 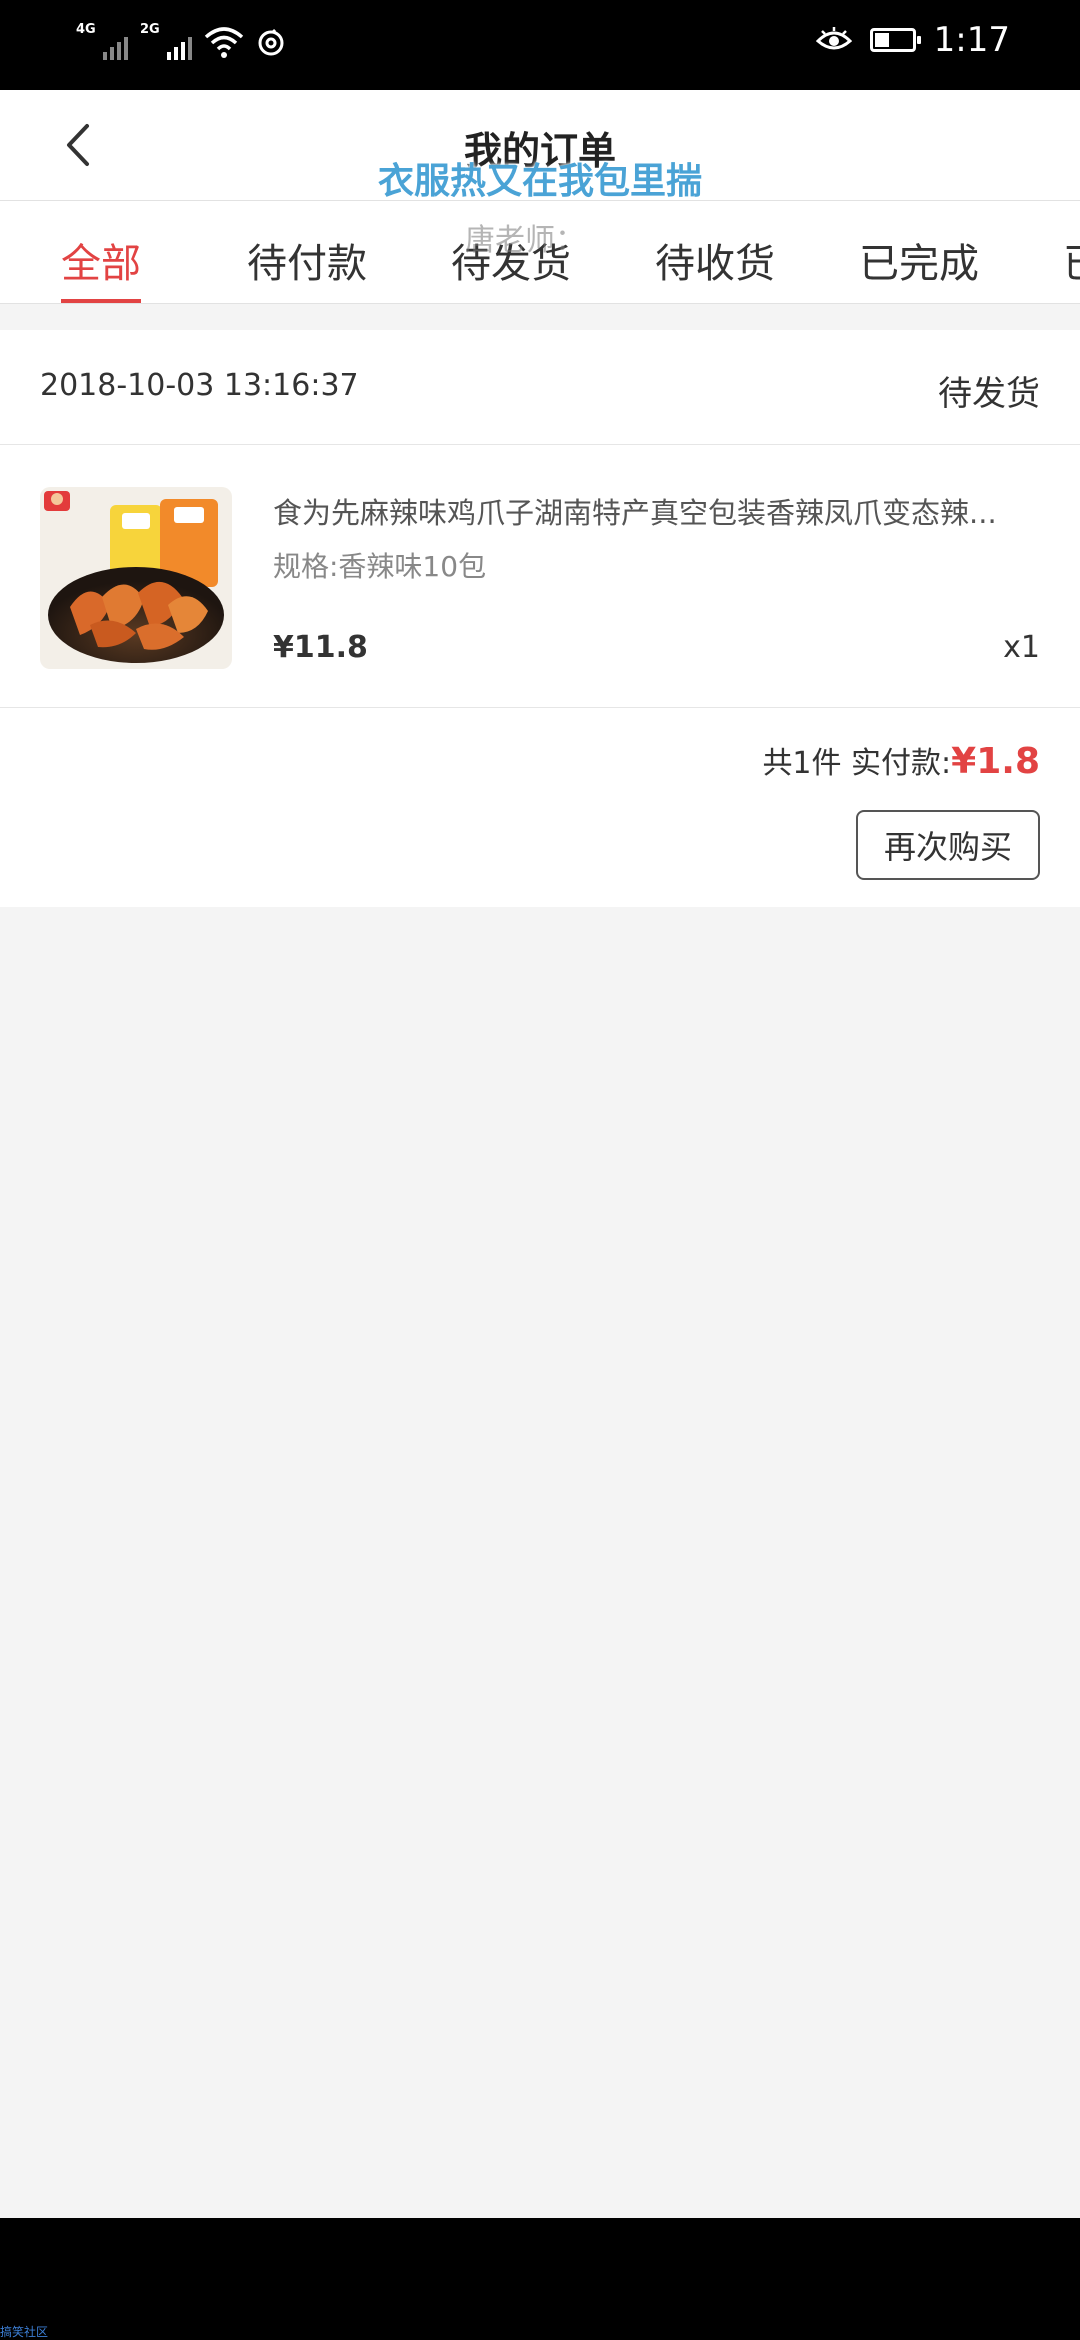 I want to click on paid-amount: ¥1.8, so click(x=995, y=761).